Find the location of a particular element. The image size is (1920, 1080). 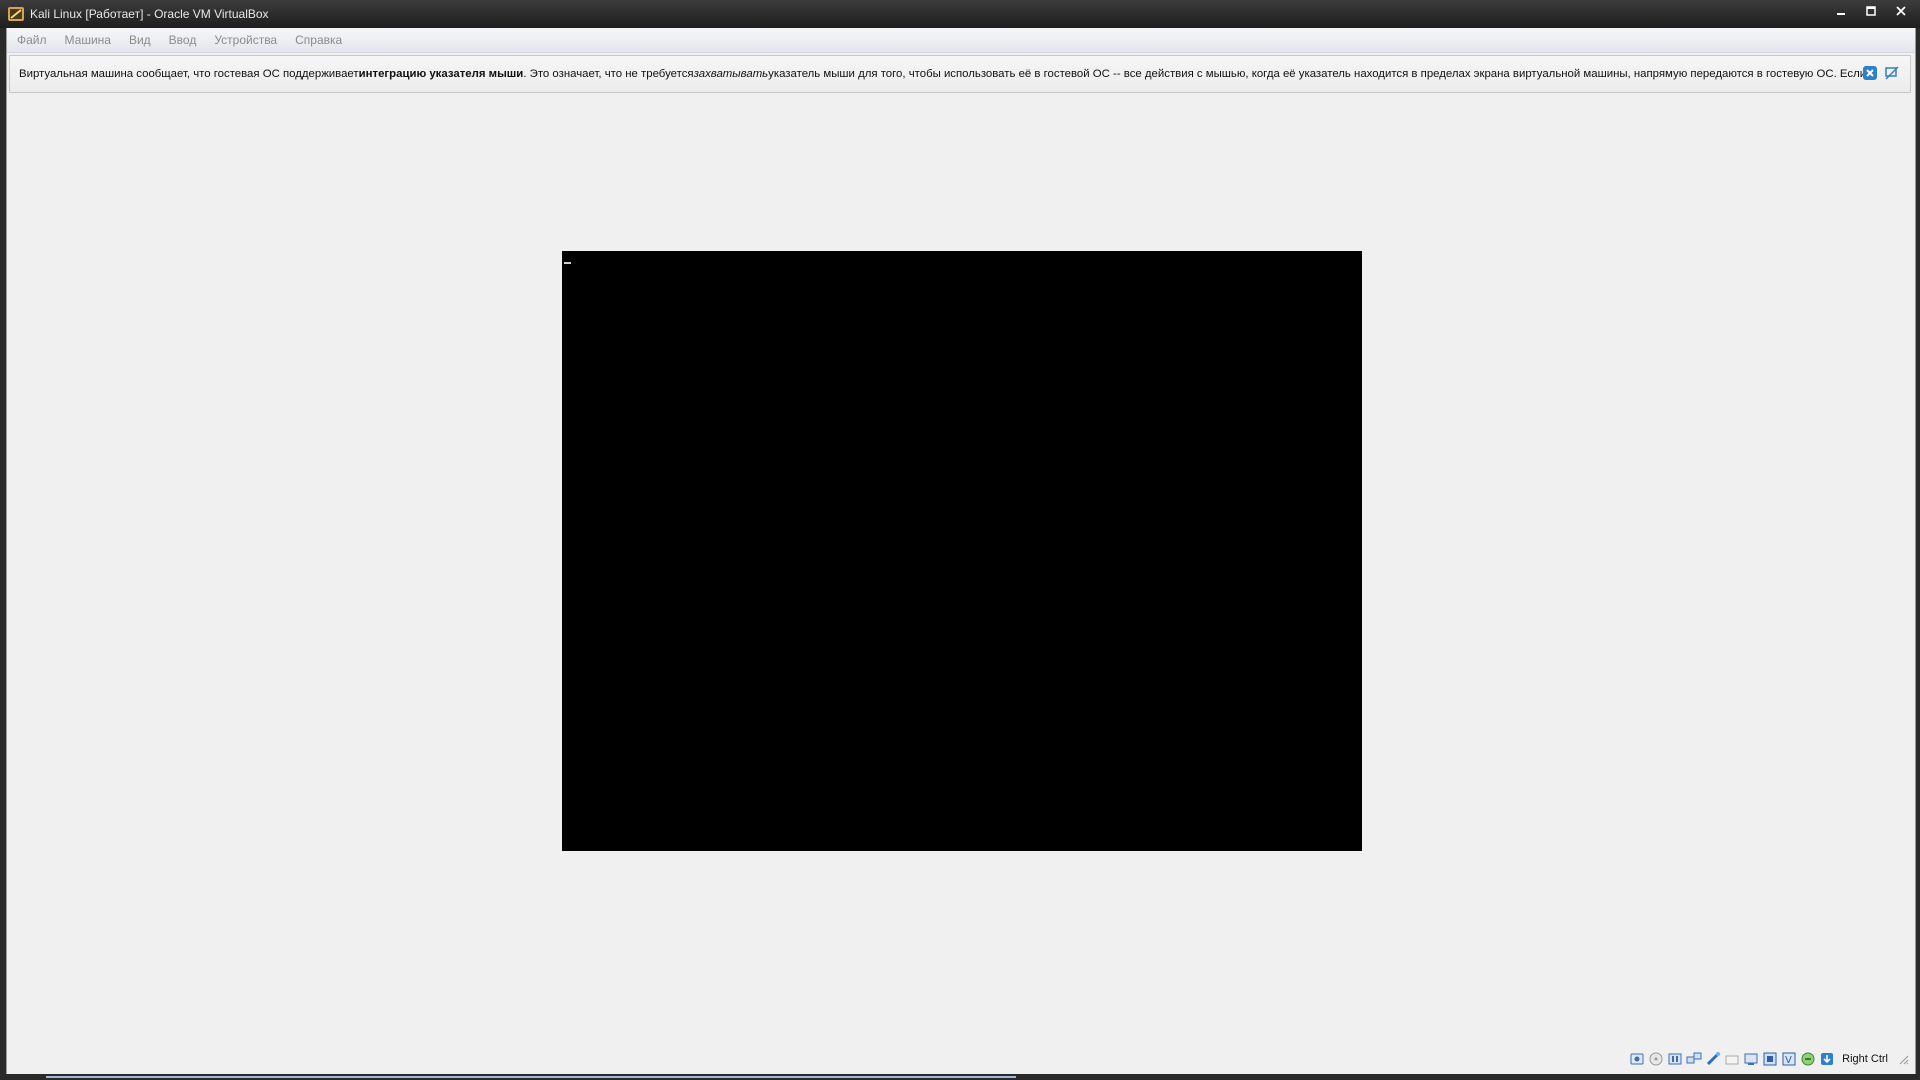

maximize-button is located at coordinates (1871, 11).